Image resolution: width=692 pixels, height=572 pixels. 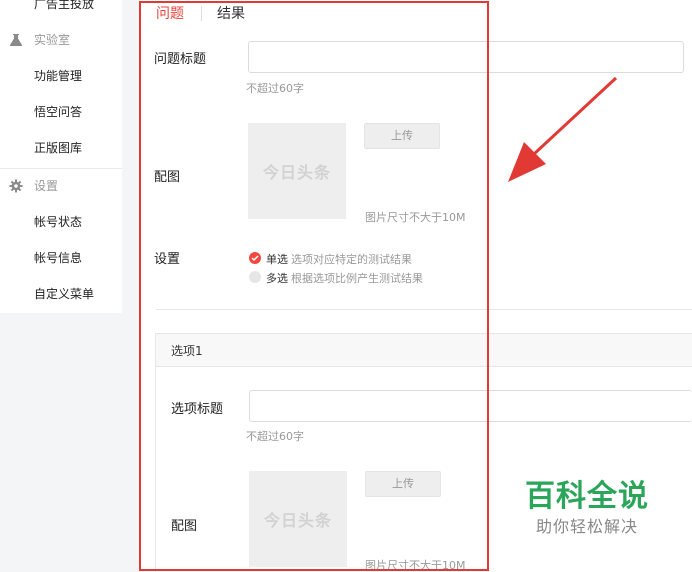 I want to click on sidebar-group-lab: 实验室, so click(x=61, y=40).